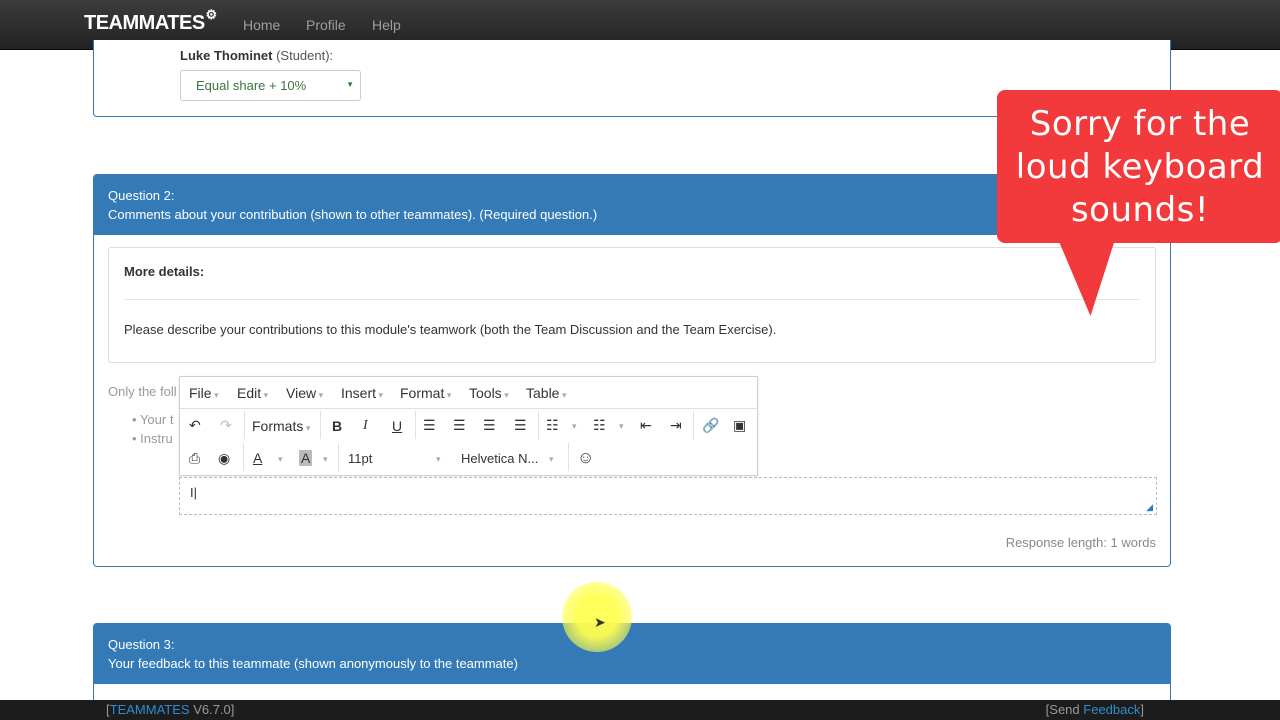 The width and height of the screenshot is (1280, 720). What do you see at coordinates (1092, 277) in the screenshot?
I see `speech-bubble-tail` at bounding box center [1092, 277].